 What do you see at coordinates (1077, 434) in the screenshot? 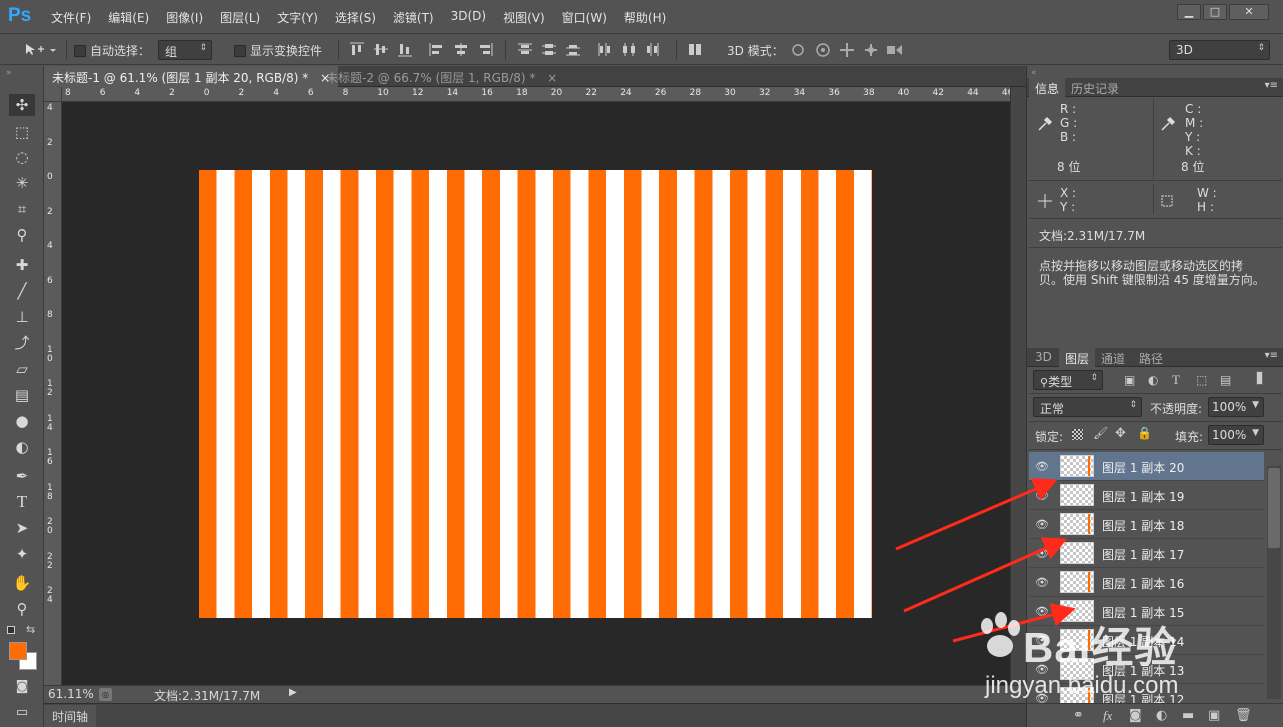
I see `lock-transparent-icon` at bounding box center [1077, 434].